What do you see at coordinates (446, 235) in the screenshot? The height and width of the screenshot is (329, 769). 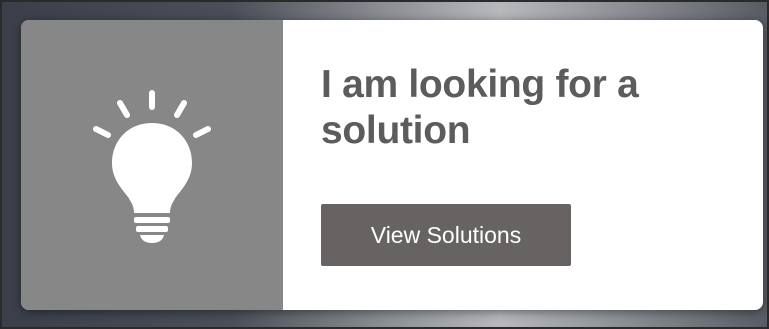 I see `view-solutions-button: View Solutions` at bounding box center [446, 235].